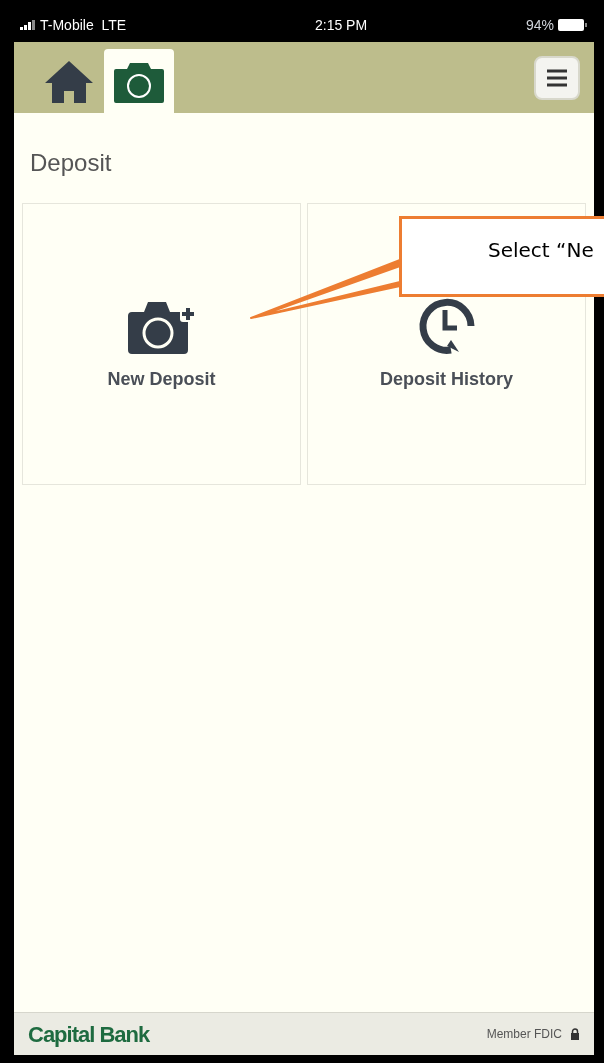  I want to click on clock-time: 2:15 PM, so click(341, 25).